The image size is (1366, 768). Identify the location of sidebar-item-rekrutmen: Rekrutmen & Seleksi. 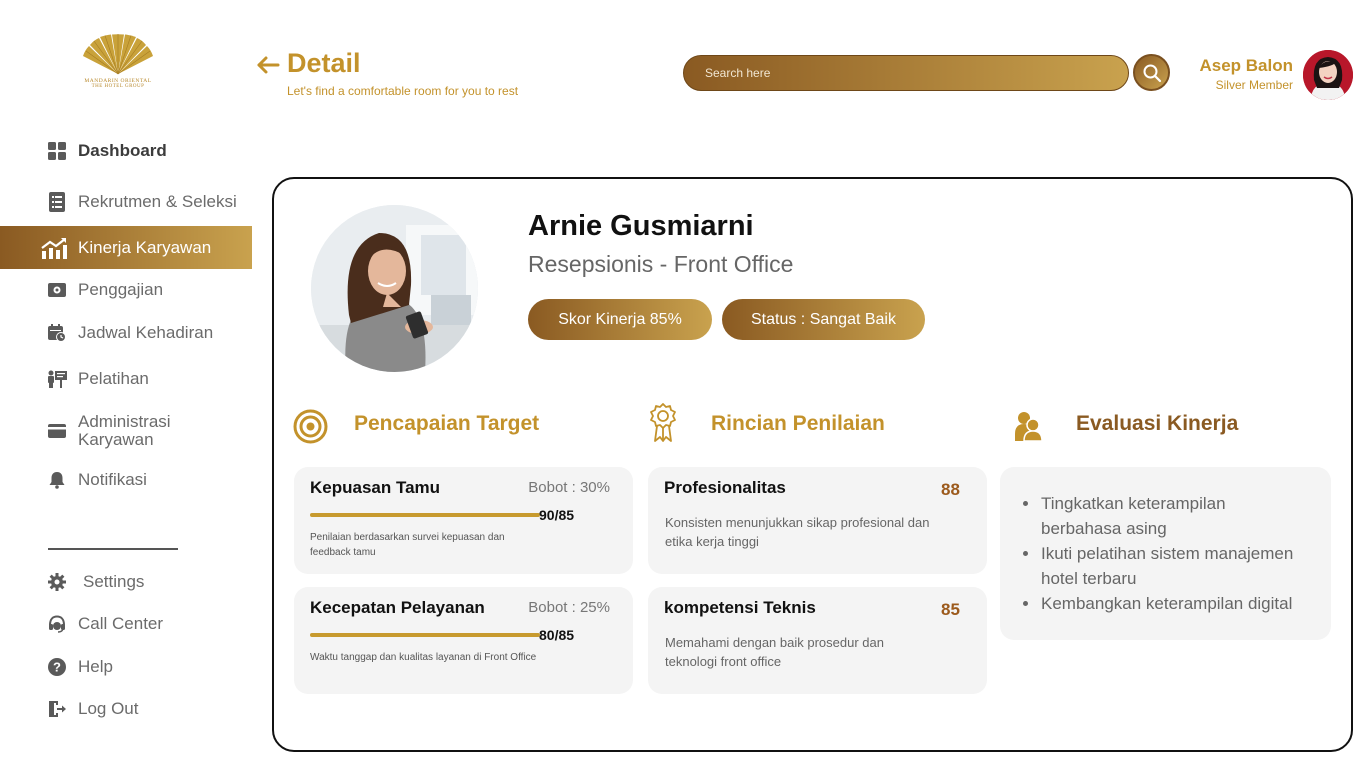
(126, 202).